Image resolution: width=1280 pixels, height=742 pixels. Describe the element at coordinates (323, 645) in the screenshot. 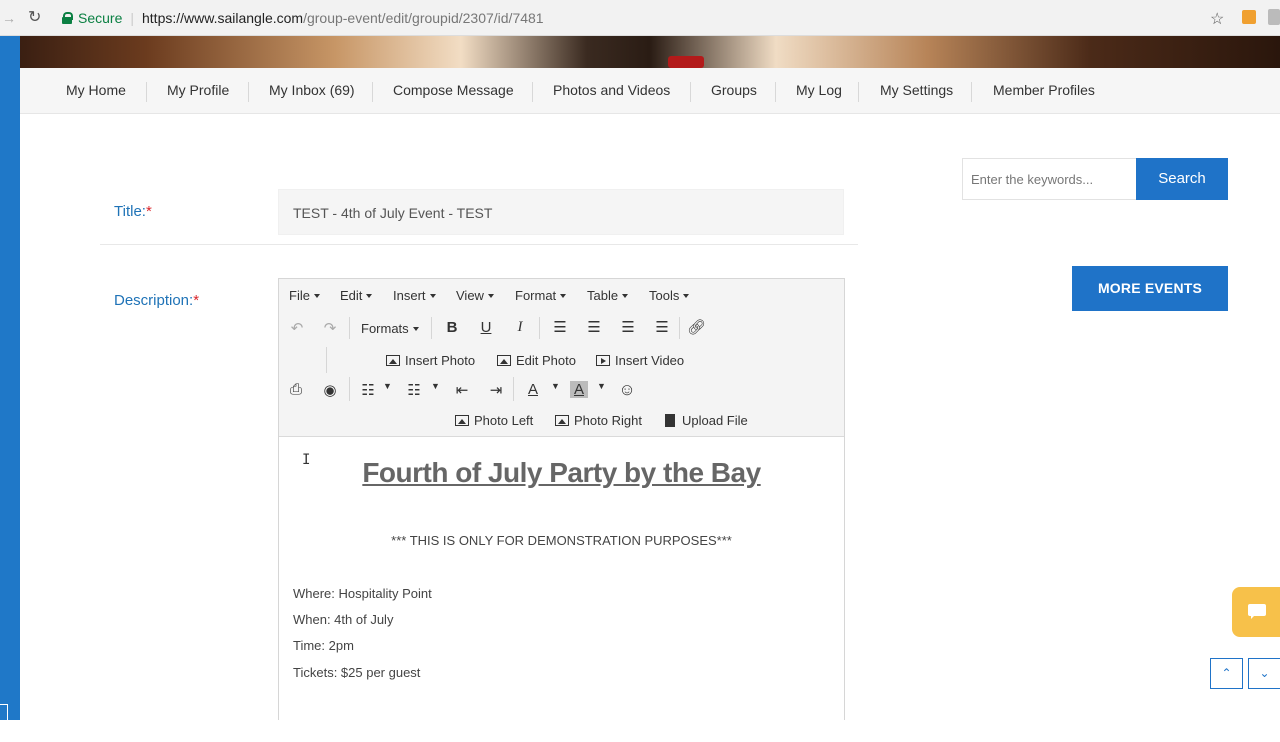

I see `document-line-time: Time: 2pm` at that location.